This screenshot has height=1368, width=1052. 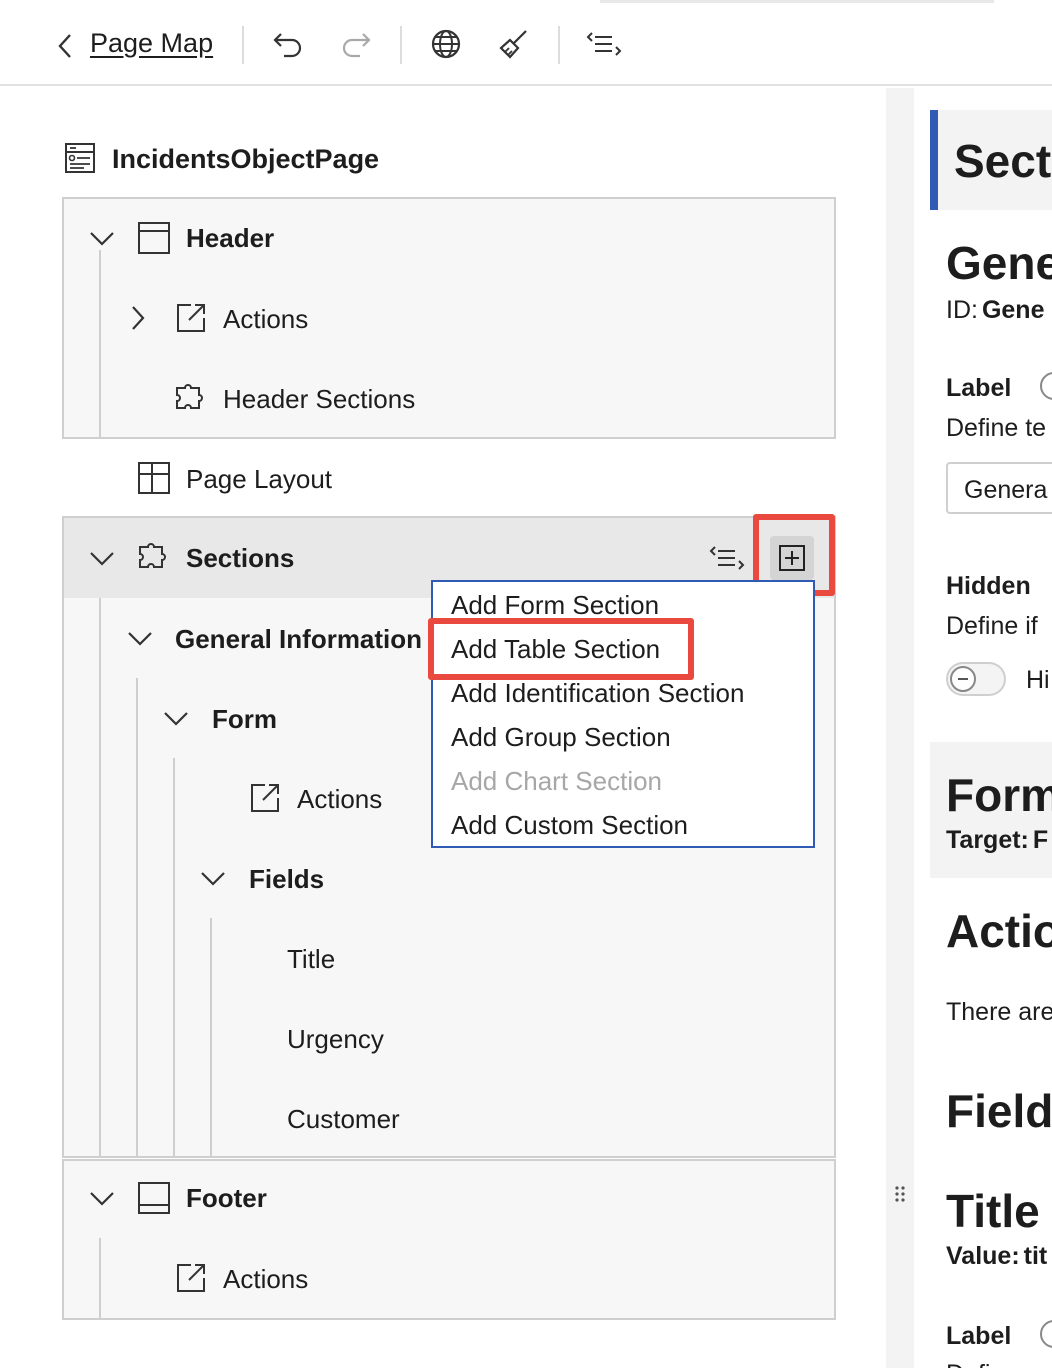 I want to click on tree-node-sections: Sections, so click(x=240, y=558).